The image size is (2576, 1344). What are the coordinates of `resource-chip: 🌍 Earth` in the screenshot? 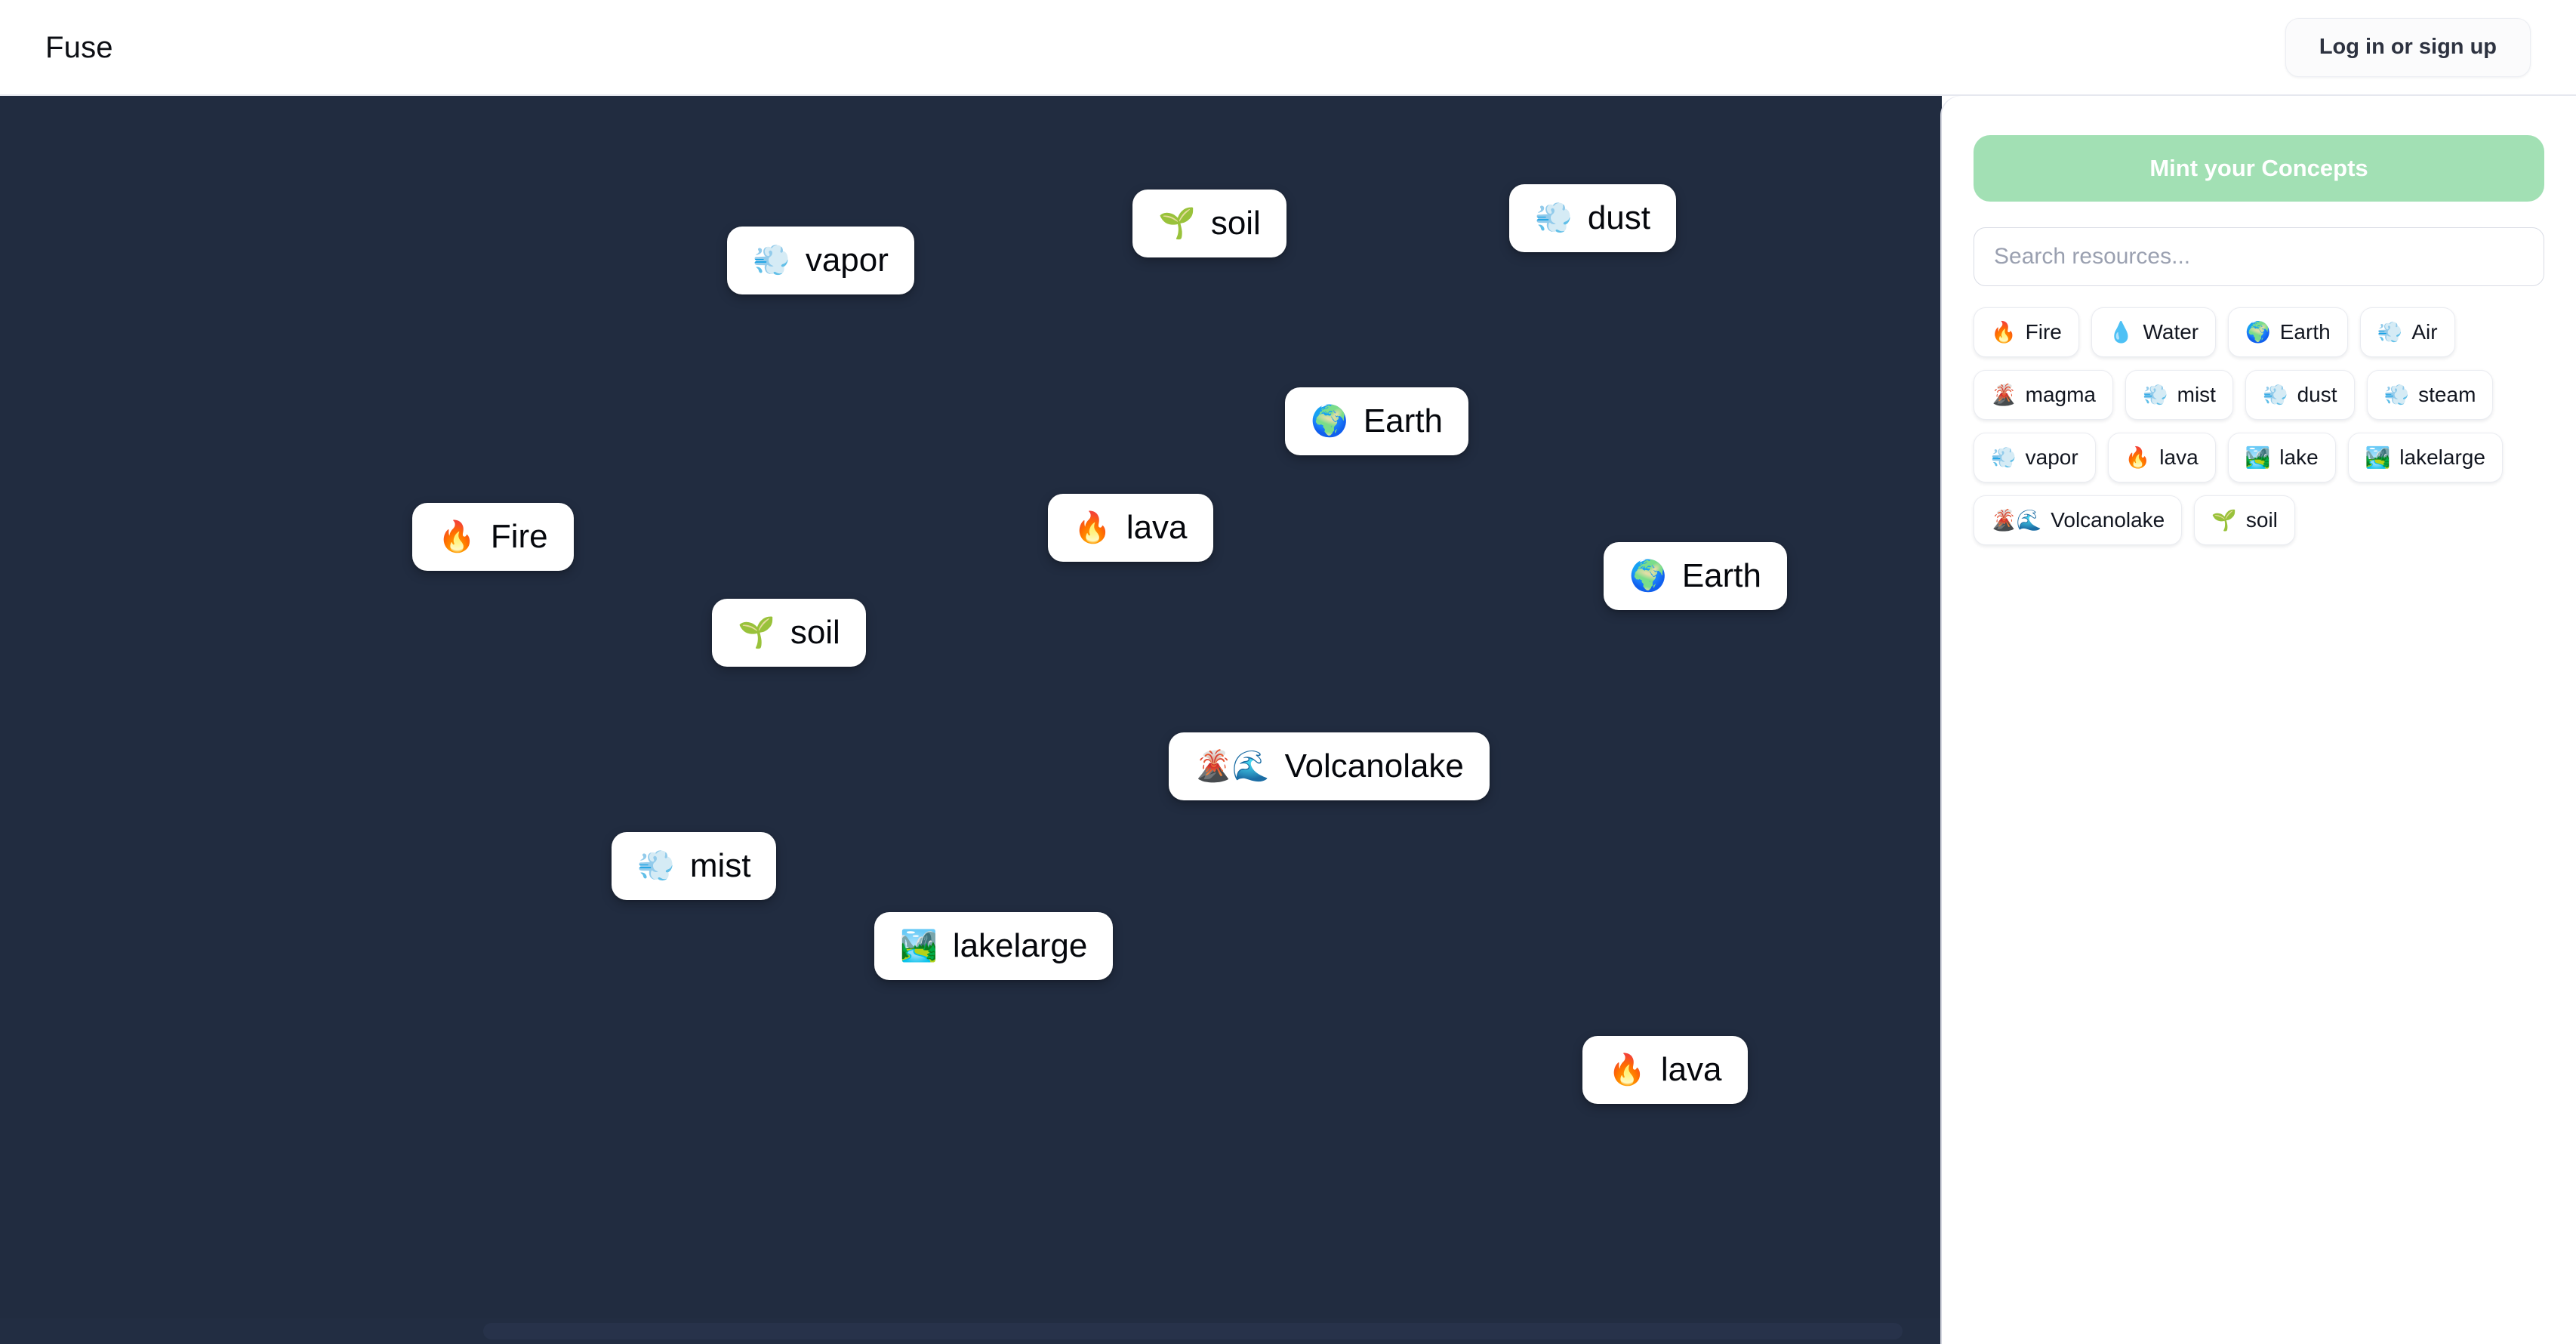 It's located at (2288, 332).